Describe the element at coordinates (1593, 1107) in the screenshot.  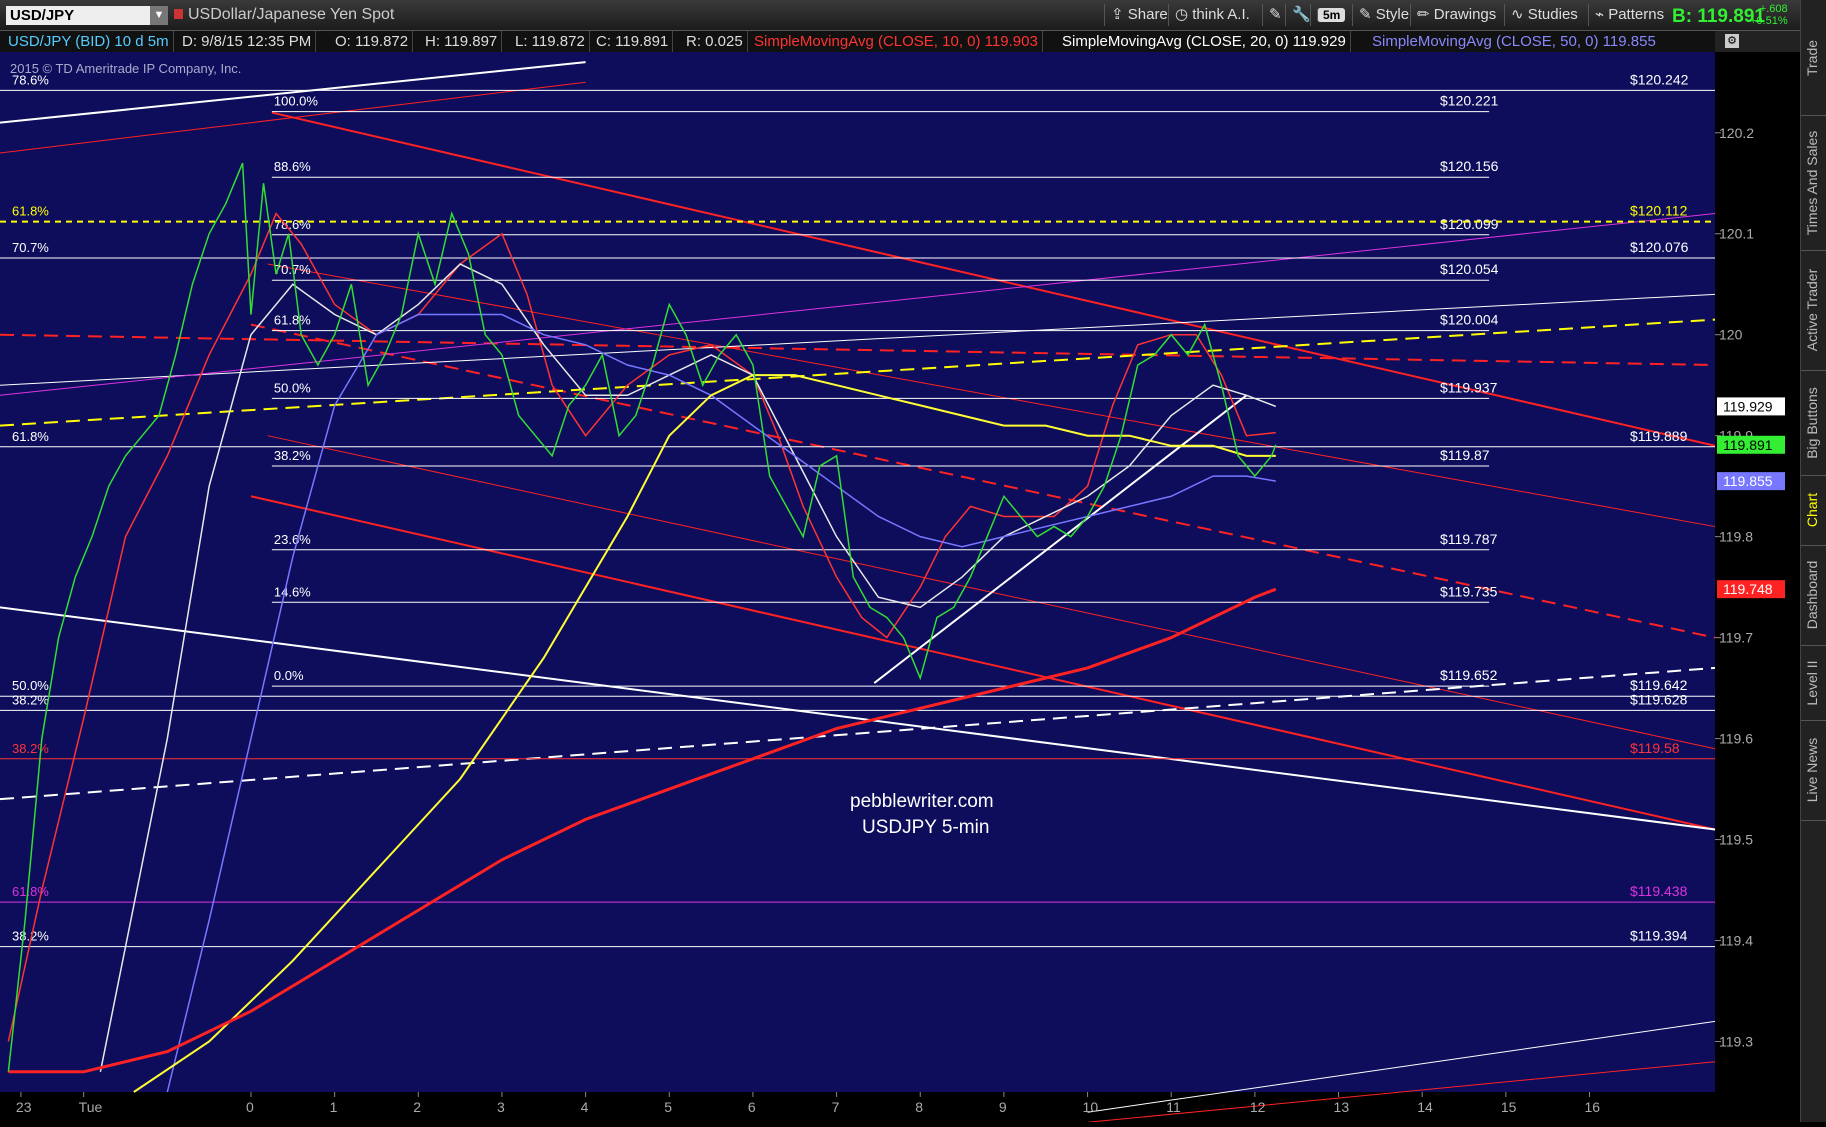
I see `time-tick-label: 16` at that location.